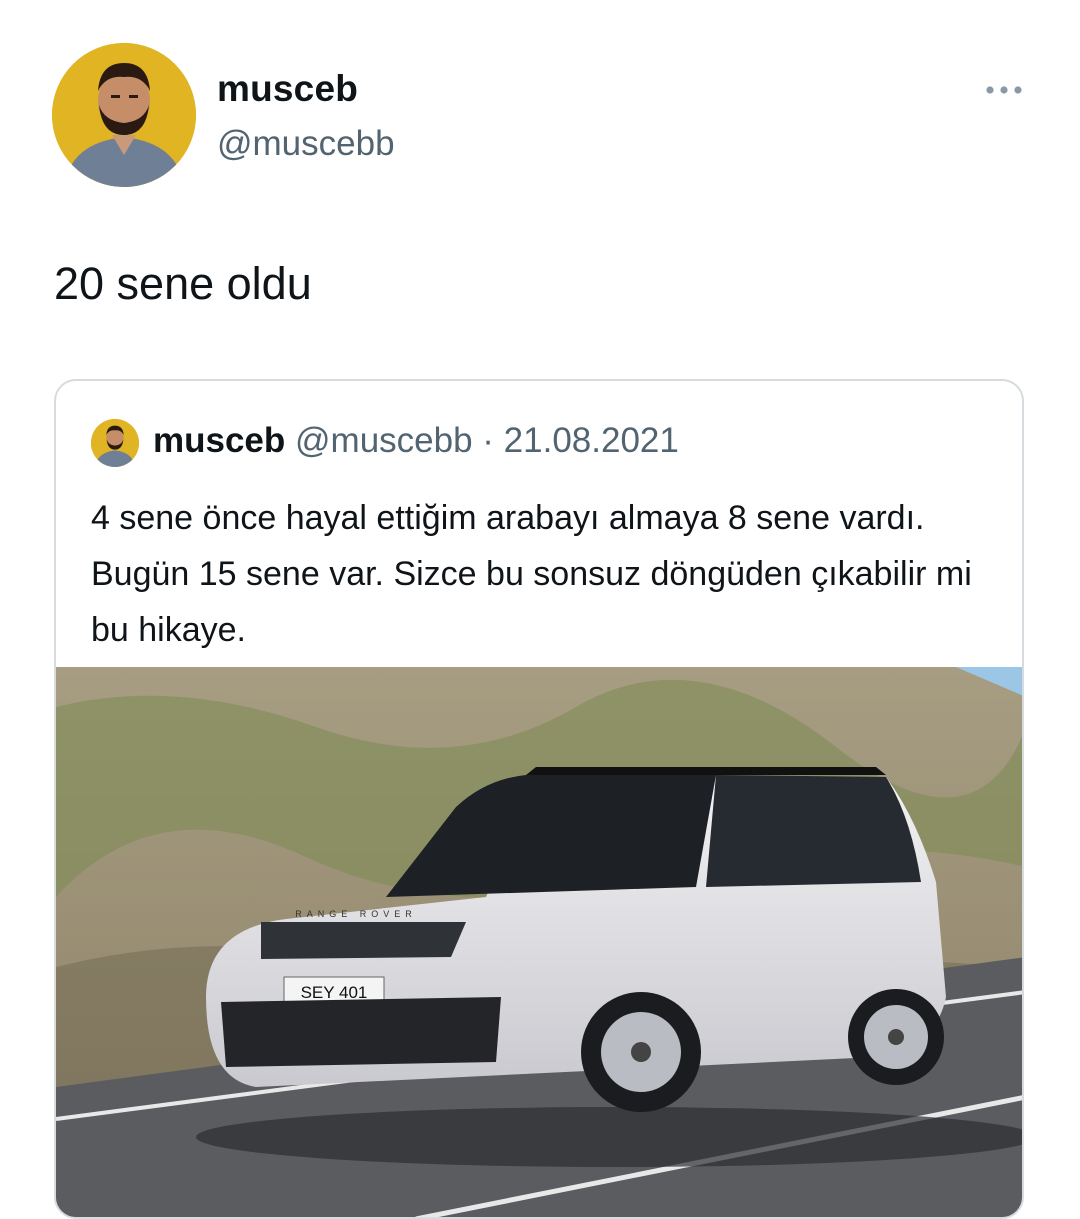  I want to click on author-avatar, so click(124, 115).